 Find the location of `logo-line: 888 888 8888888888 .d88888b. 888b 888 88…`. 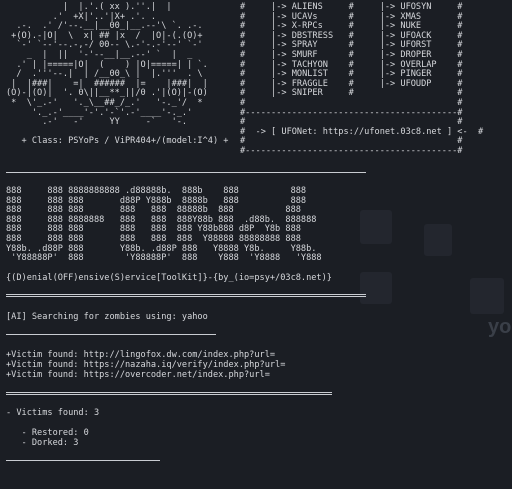

logo-line: 888 888 8888888888 .d88888b. 888b 888 88… is located at coordinates (156, 191).